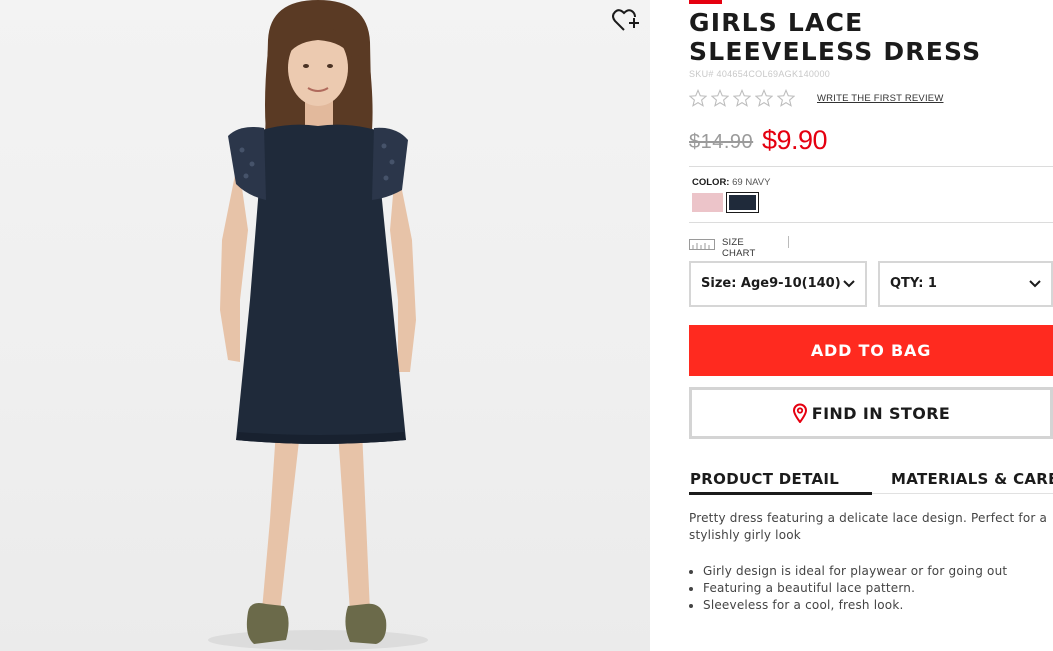 Image resolution: width=1053 pixels, height=651 pixels. I want to click on rating-stars, so click(744, 98).